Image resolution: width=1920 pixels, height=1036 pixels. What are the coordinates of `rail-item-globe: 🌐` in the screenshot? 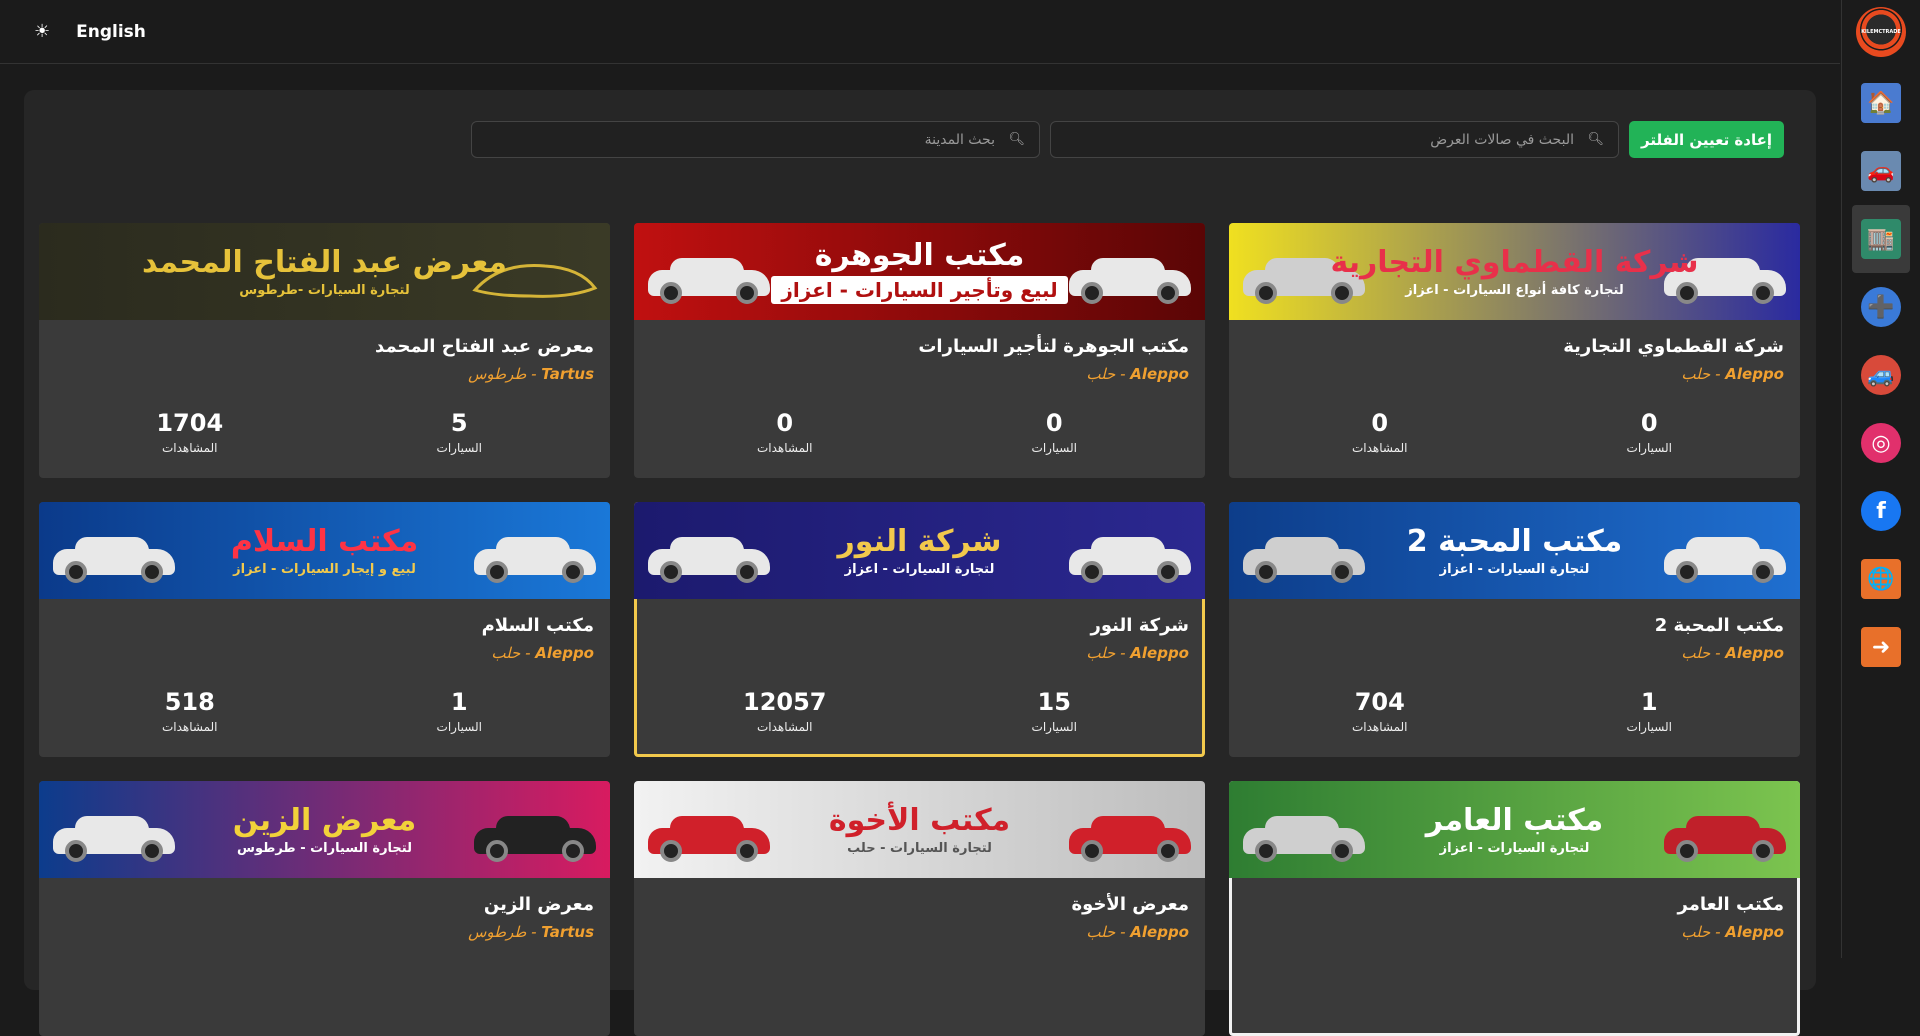 It's located at (1881, 579).